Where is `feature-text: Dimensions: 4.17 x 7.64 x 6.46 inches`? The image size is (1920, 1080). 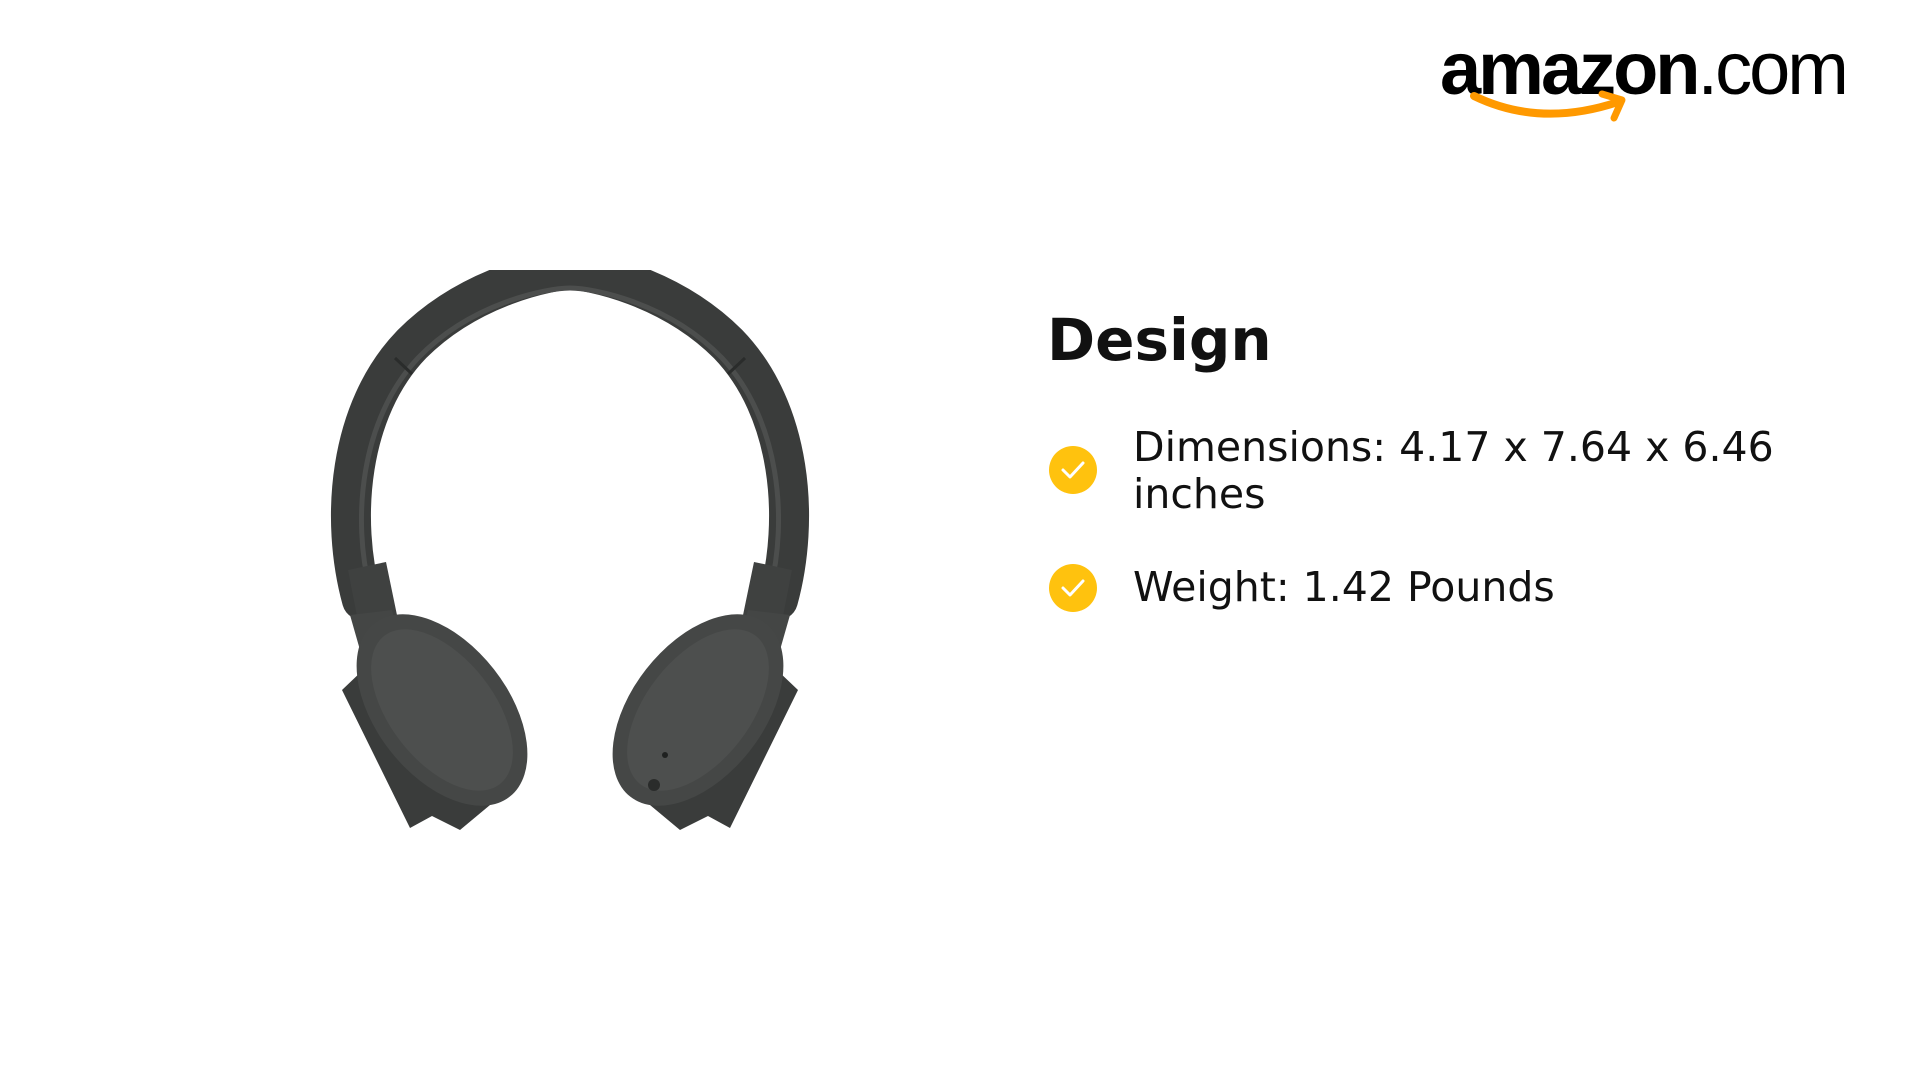
feature-text: Dimensions: 4.17 x 7.64 x 6.46 inches is located at coordinates (1453, 470).